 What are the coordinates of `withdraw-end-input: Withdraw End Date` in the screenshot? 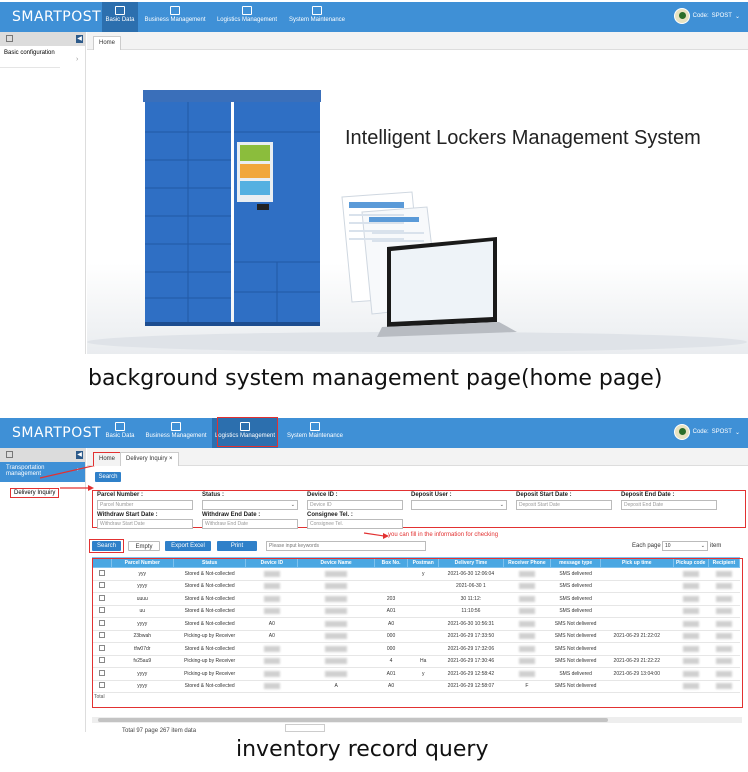 It's located at (250, 524).